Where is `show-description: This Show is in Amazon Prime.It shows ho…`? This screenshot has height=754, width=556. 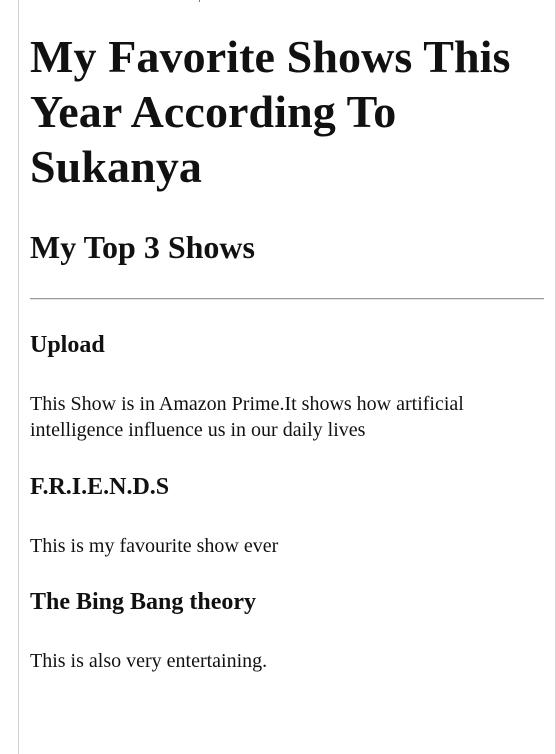 show-description: This Show is in Amazon Prime.It shows ho… is located at coordinates (247, 417).